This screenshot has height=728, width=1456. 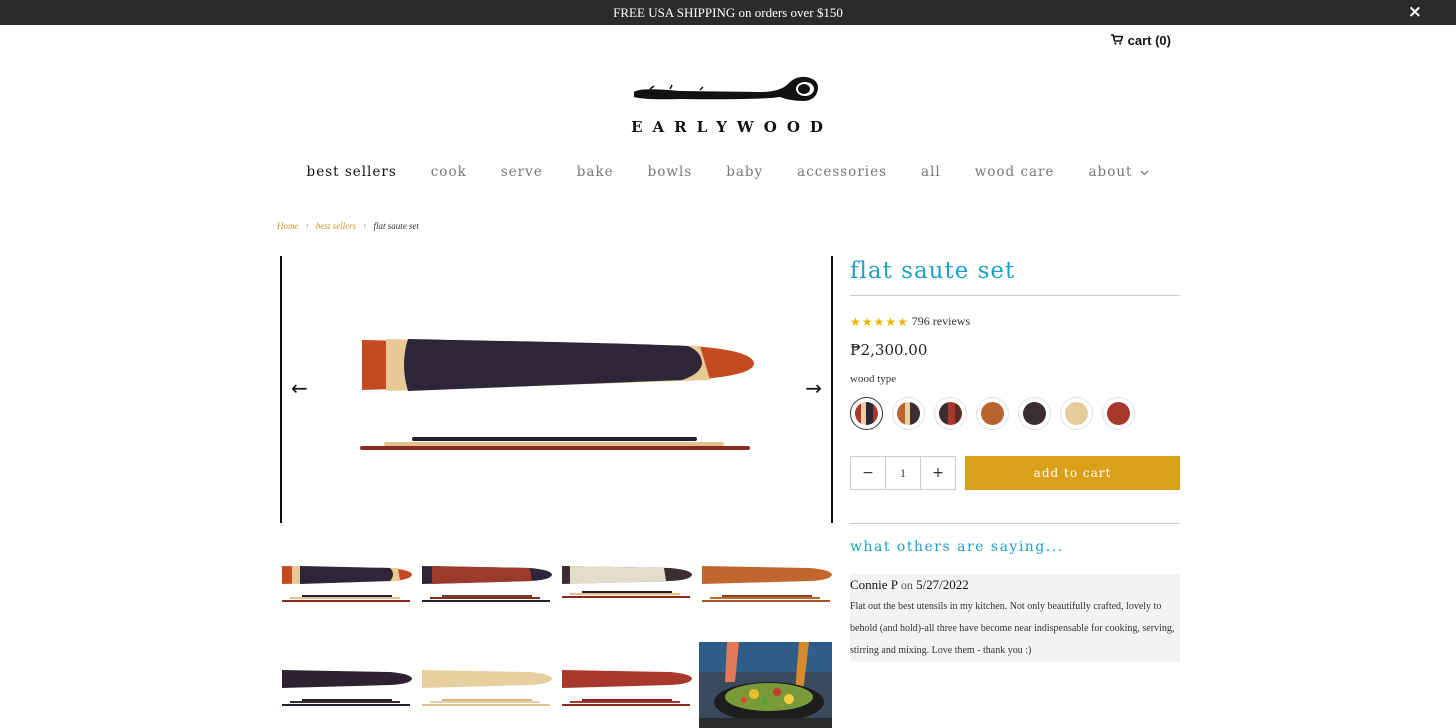 What do you see at coordinates (557, 394) in the screenshot?
I see `main-product-image` at bounding box center [557, 394].